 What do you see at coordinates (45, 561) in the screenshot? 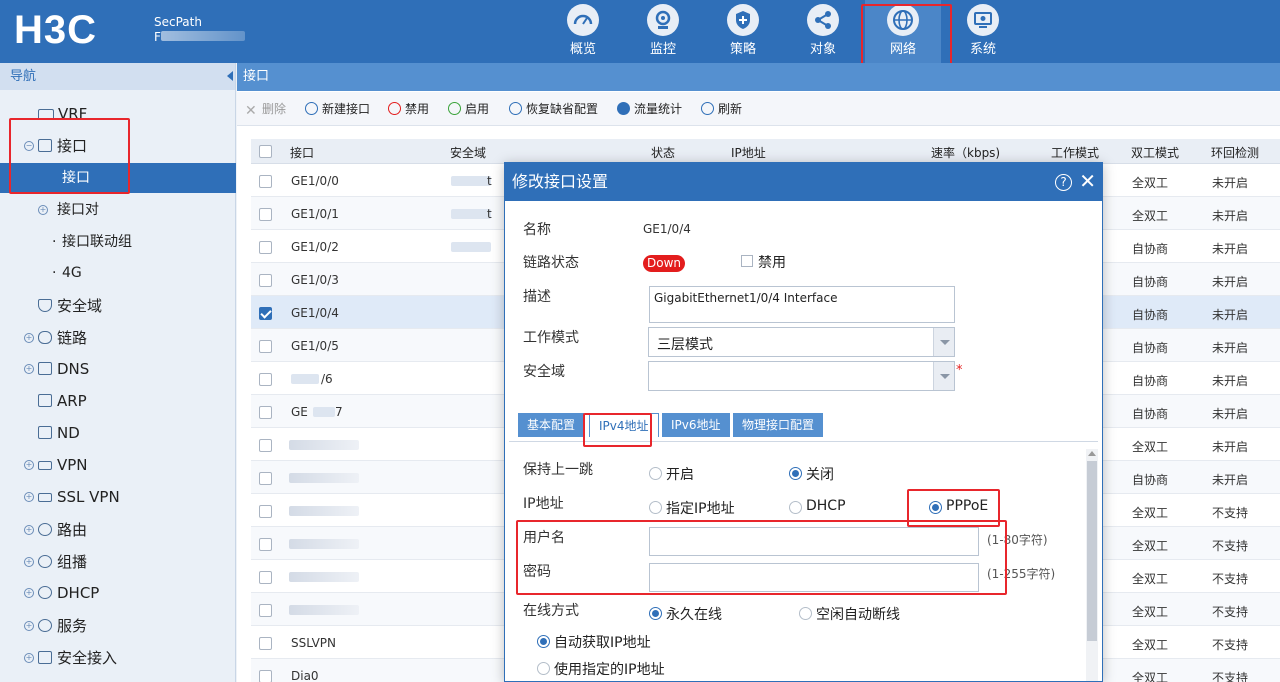
I see `multicast-icon` at bounding box center [45, 561].